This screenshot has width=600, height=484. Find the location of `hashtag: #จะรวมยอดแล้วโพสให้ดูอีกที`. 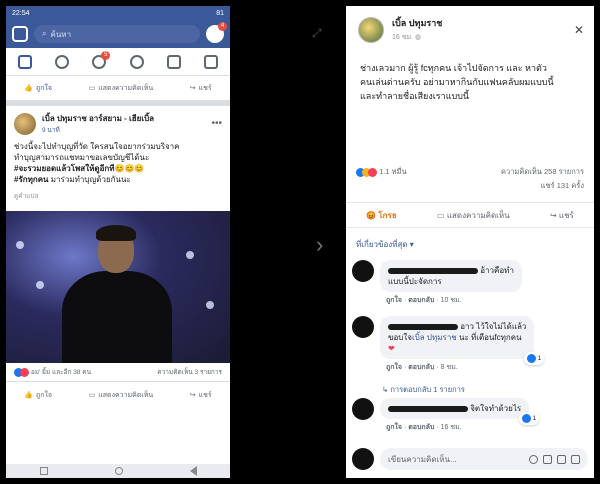

hashtag: #จะรวมยอดแล้วโพสให้ดูอีกที is located at coordinates (64, 168).